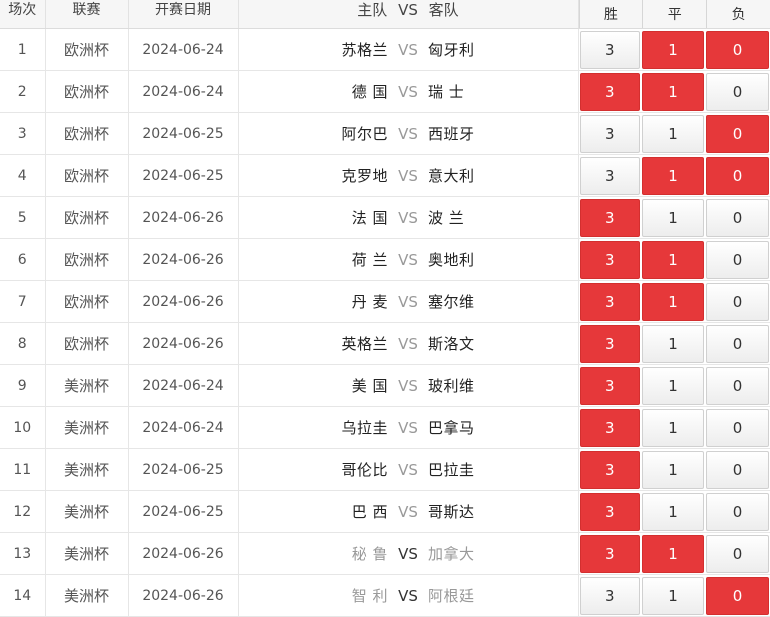 The width and height of the screenshot is (770, 617). I want to click on match-number: 7, so click(23, 301).